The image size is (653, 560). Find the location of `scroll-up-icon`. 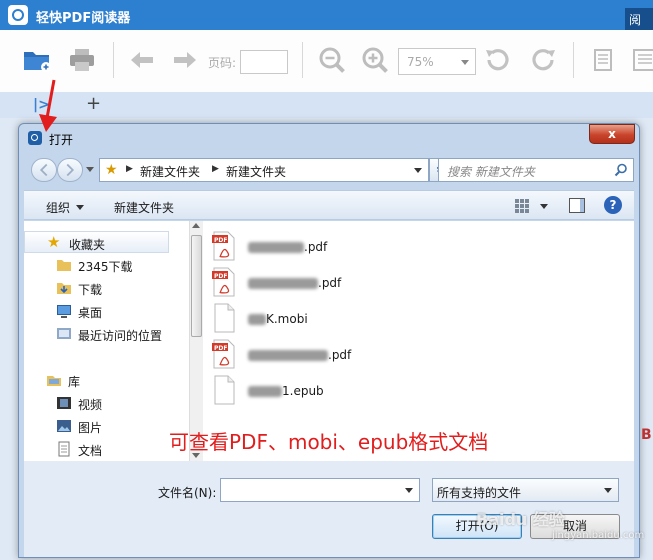

scroll-up-icon is located at coordinates (196, 225).